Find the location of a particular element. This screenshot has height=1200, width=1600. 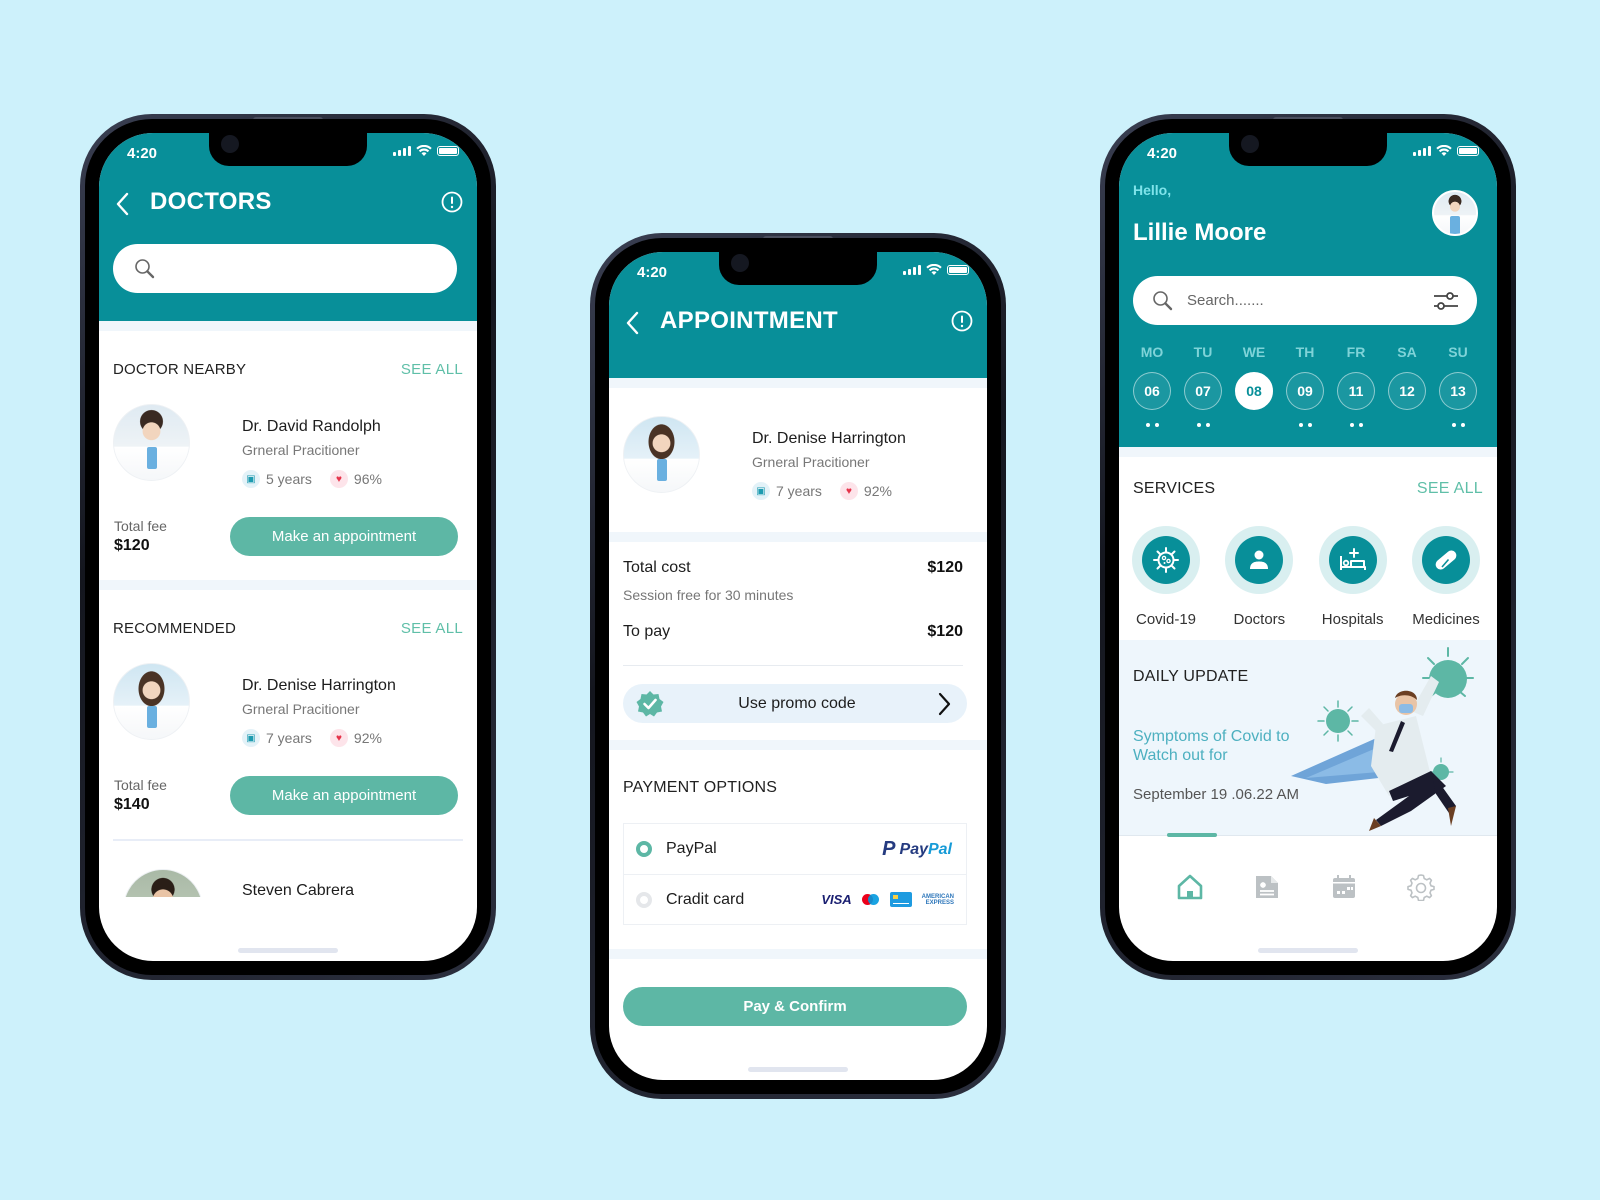

page-title: DOCTORS is located at coordinates (211, 201).